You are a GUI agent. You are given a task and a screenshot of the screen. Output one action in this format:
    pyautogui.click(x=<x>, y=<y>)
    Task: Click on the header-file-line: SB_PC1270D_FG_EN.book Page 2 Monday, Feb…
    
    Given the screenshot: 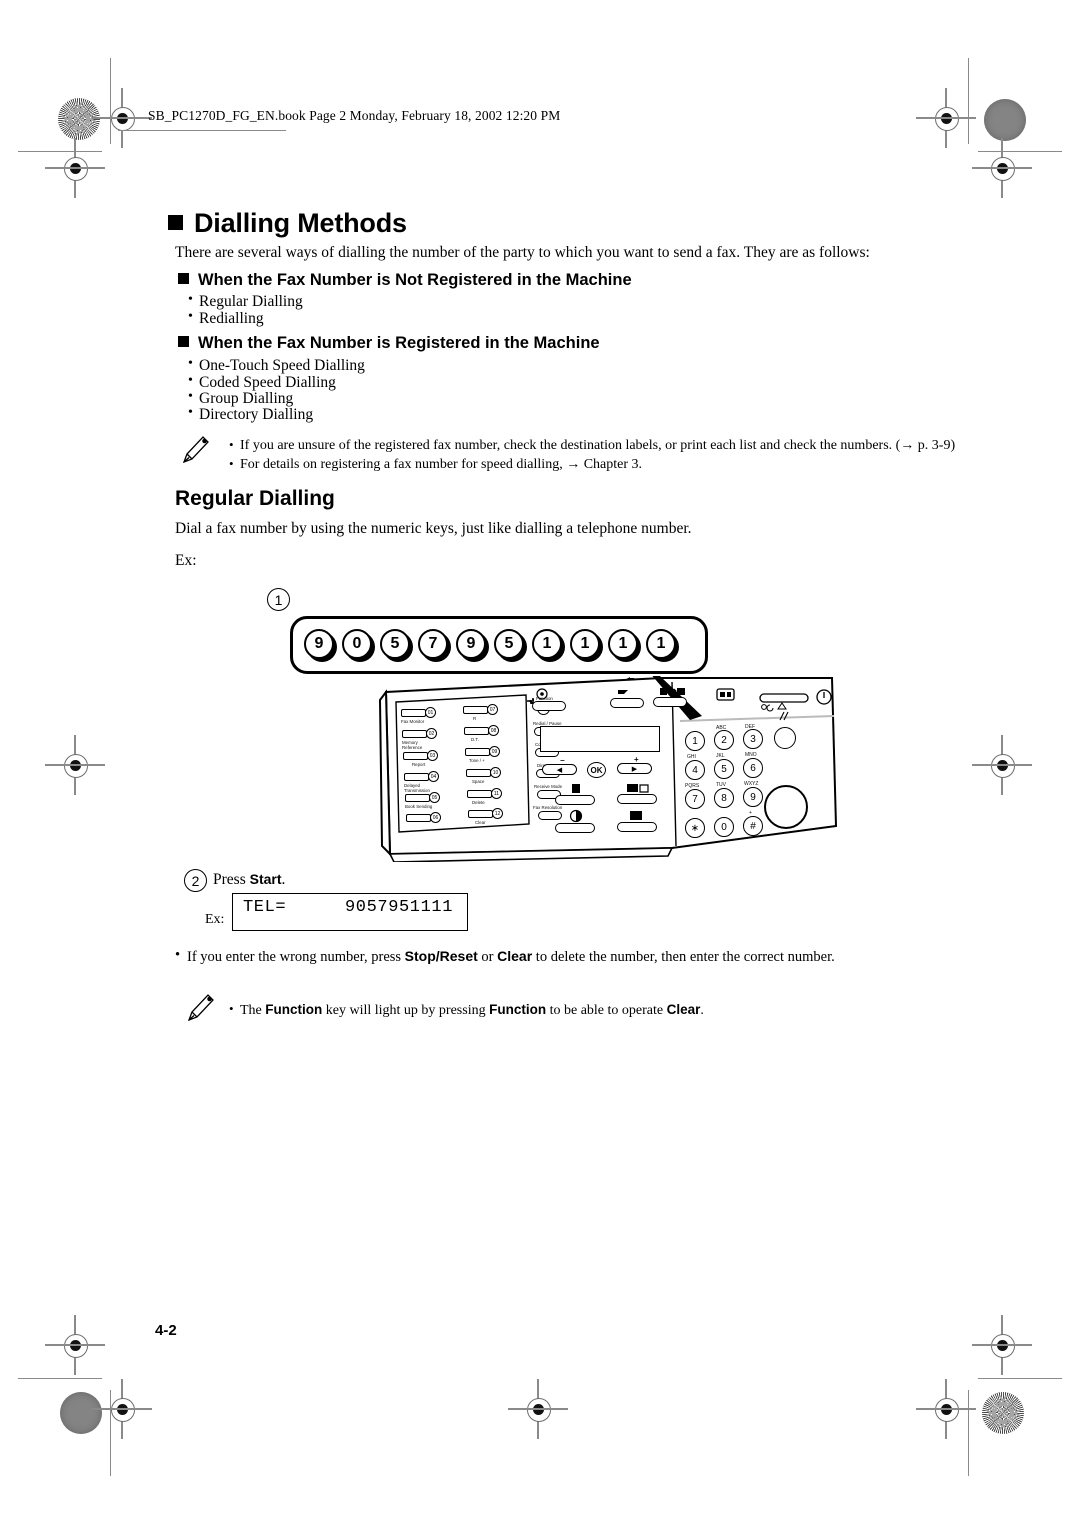 What is the action you would take?
    pyautogui.click(x=354, y=115)
    